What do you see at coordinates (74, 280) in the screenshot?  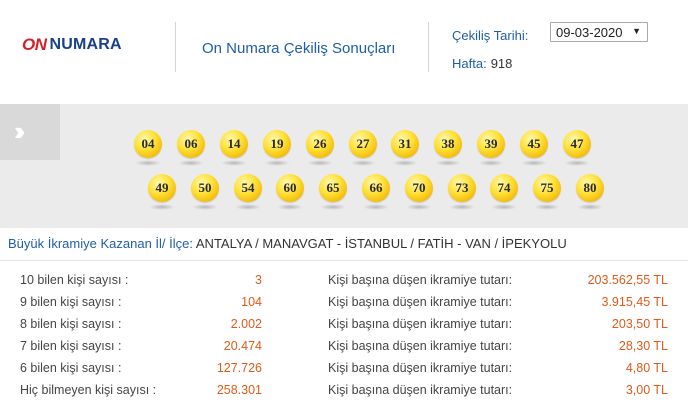 I see `match-count-label: 10 bilen kişi sayısı :` at bounding box center [74, 280].